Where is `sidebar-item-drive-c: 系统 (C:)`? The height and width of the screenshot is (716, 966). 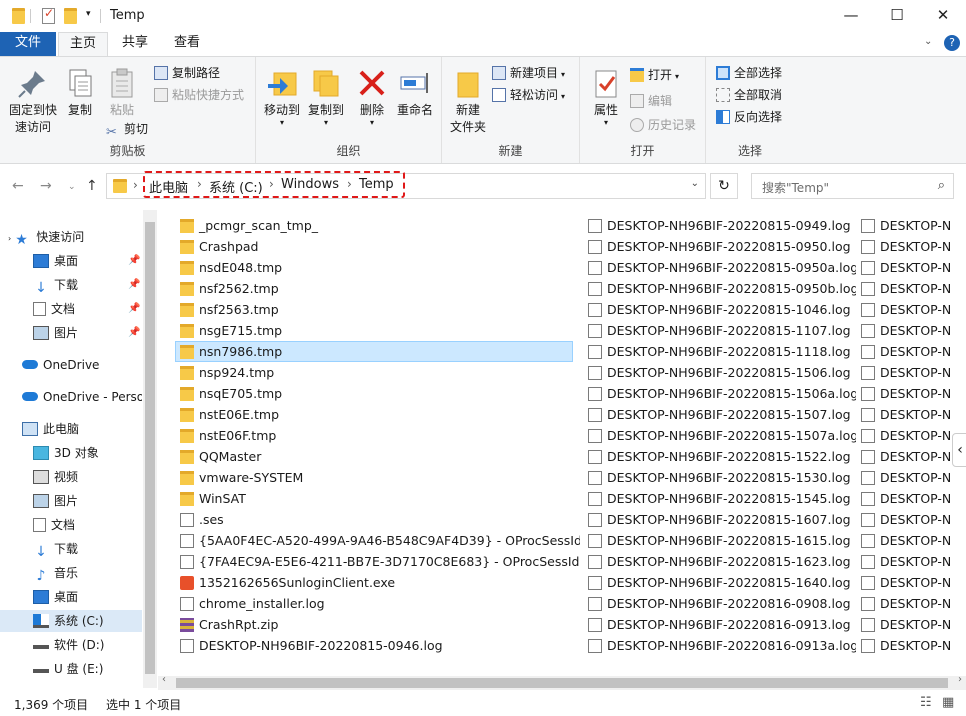 sidebar-item-drive-c: 系统 (C:) is located at coordinates (68, 621).